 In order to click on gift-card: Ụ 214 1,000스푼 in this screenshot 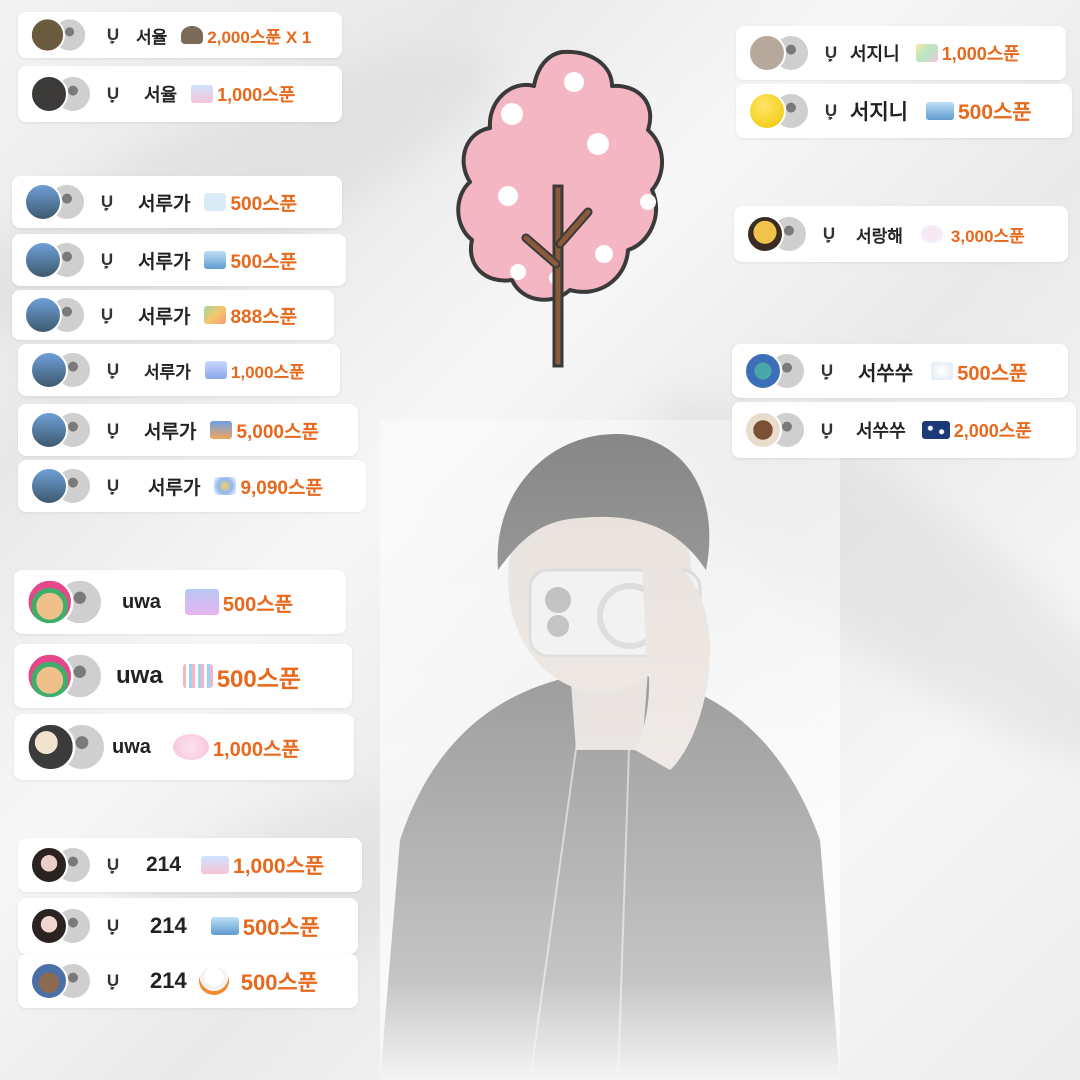, I will do `click(190, 865)`.